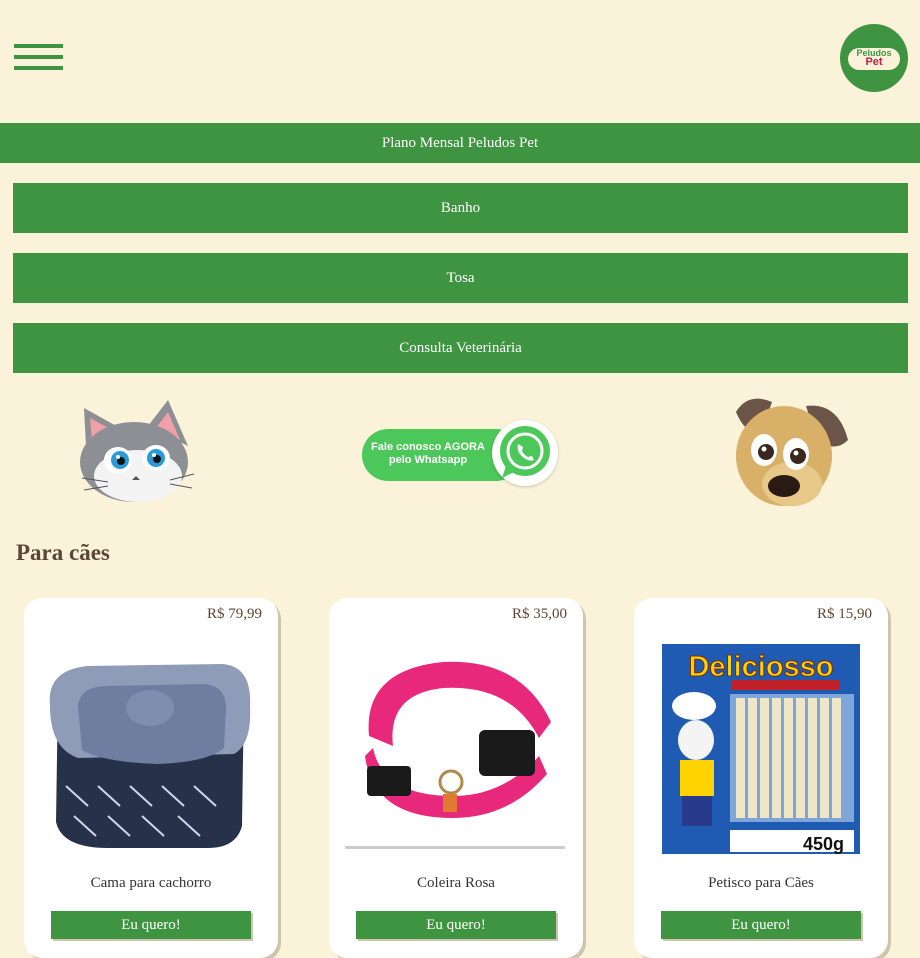 Image resolution: width=920 pixels, height=958 pixels. I want to click on section-title: Para cães, so click(63, 552).